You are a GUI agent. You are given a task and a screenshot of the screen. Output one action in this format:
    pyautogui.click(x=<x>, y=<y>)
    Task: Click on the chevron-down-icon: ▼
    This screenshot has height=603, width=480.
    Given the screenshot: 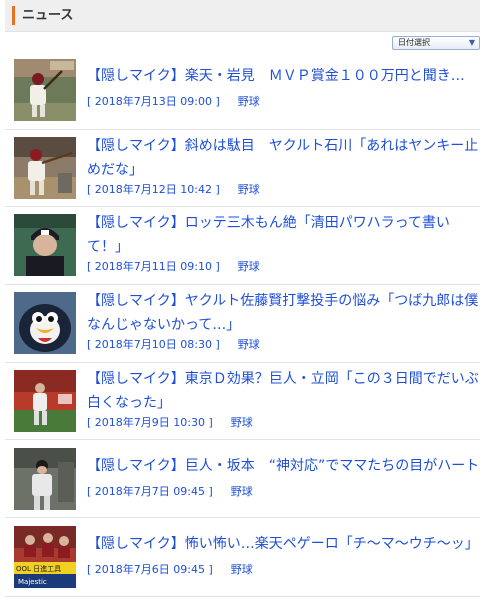 What is the action you would take?
    pyautogui.click(x=471, y=42)
    